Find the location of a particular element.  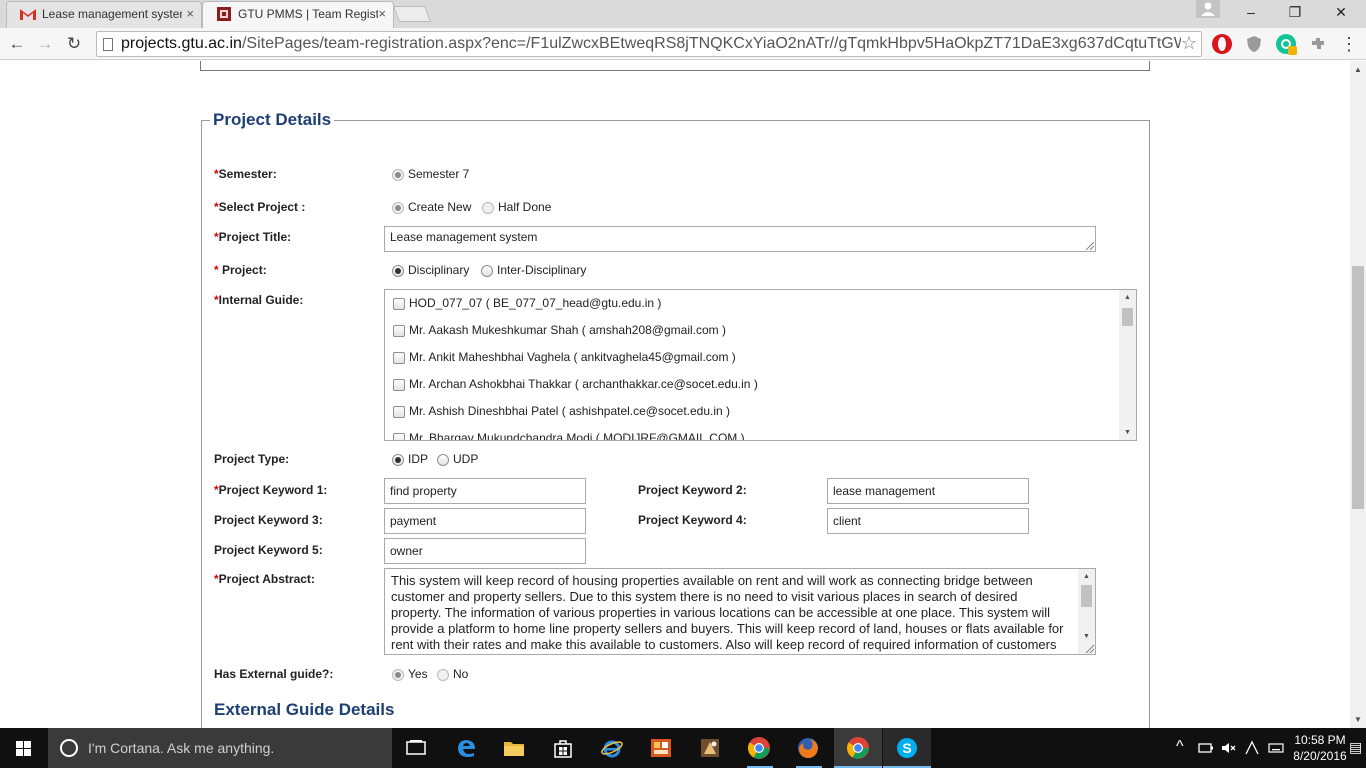

shield-icon is located at coordinates (1254, 44).